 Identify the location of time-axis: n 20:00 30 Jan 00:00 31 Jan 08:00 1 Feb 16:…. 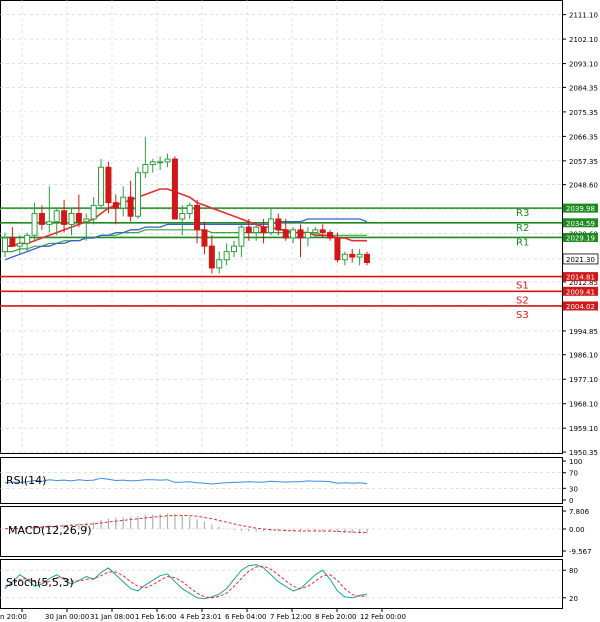
(203, 615).